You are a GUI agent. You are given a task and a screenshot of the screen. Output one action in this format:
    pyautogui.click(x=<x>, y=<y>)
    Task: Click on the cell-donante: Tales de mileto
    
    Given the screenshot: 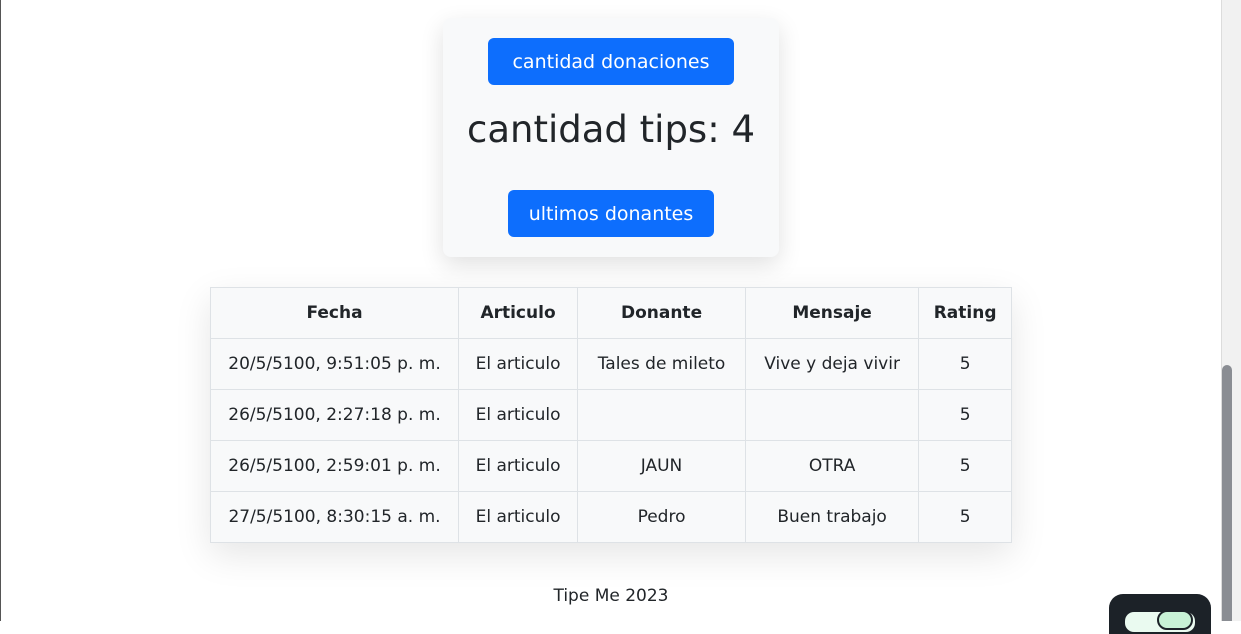 What is the action you would take?
    pyautogui.click(x=661, y=364)
    